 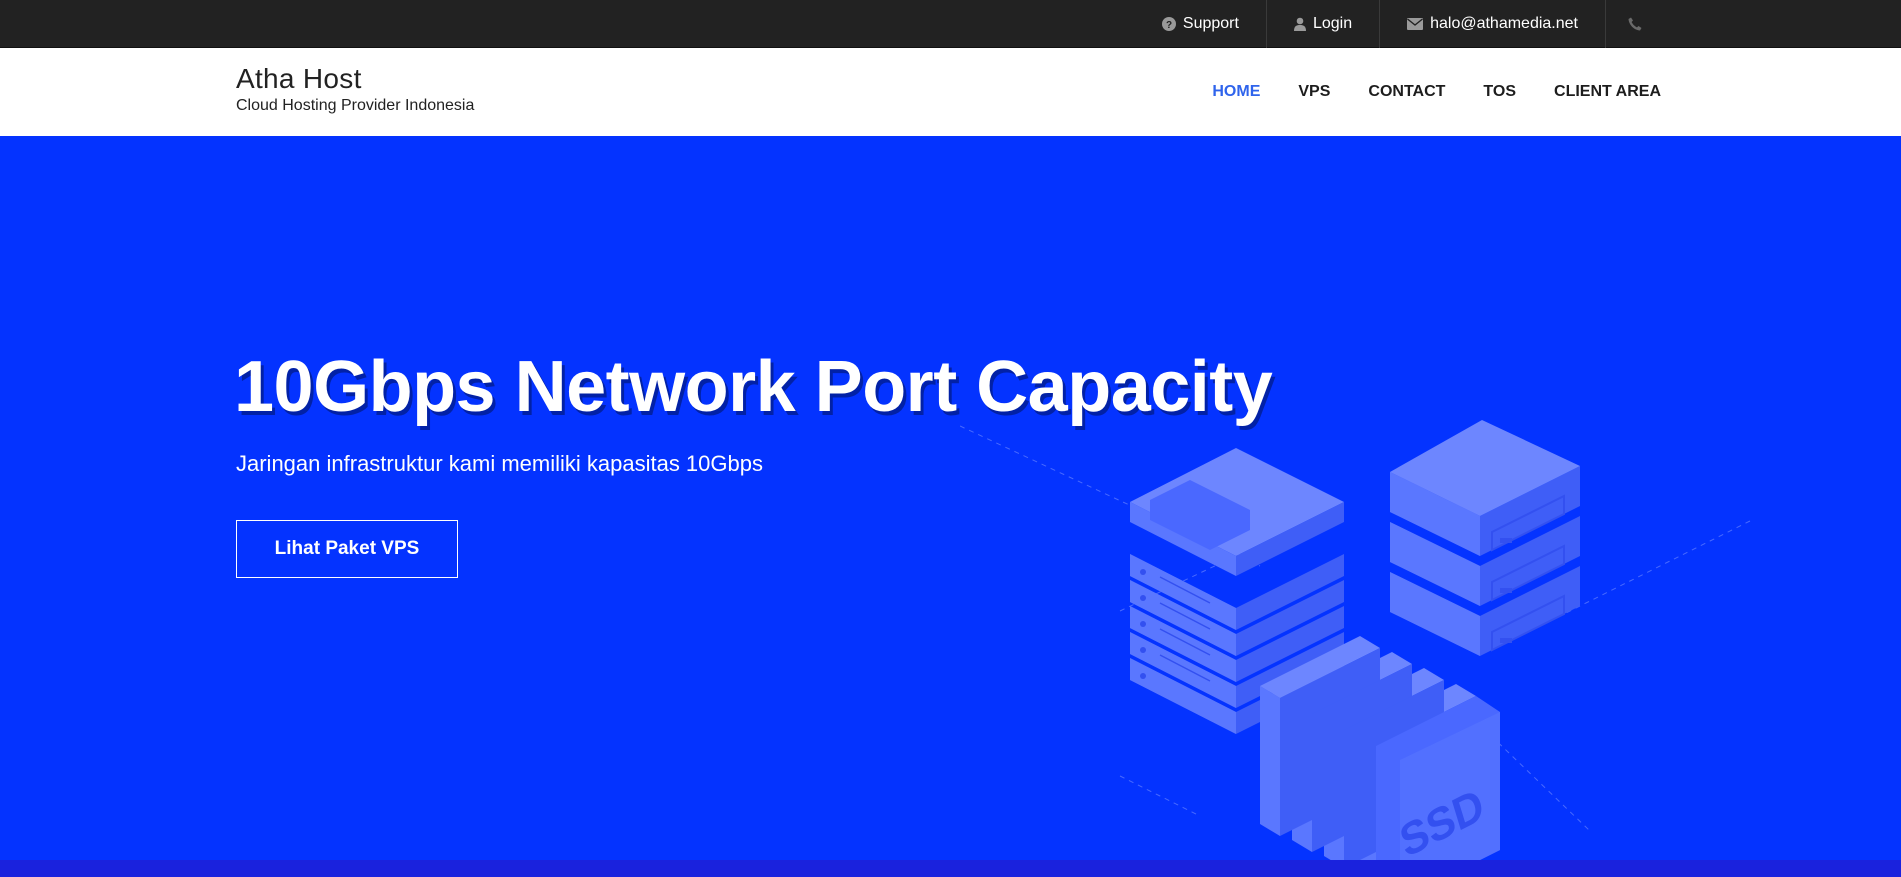 What do you see at coordinates (1485, 538) in the screenshot?
I see `server-stack-right` at bounding box center [1485, 538].